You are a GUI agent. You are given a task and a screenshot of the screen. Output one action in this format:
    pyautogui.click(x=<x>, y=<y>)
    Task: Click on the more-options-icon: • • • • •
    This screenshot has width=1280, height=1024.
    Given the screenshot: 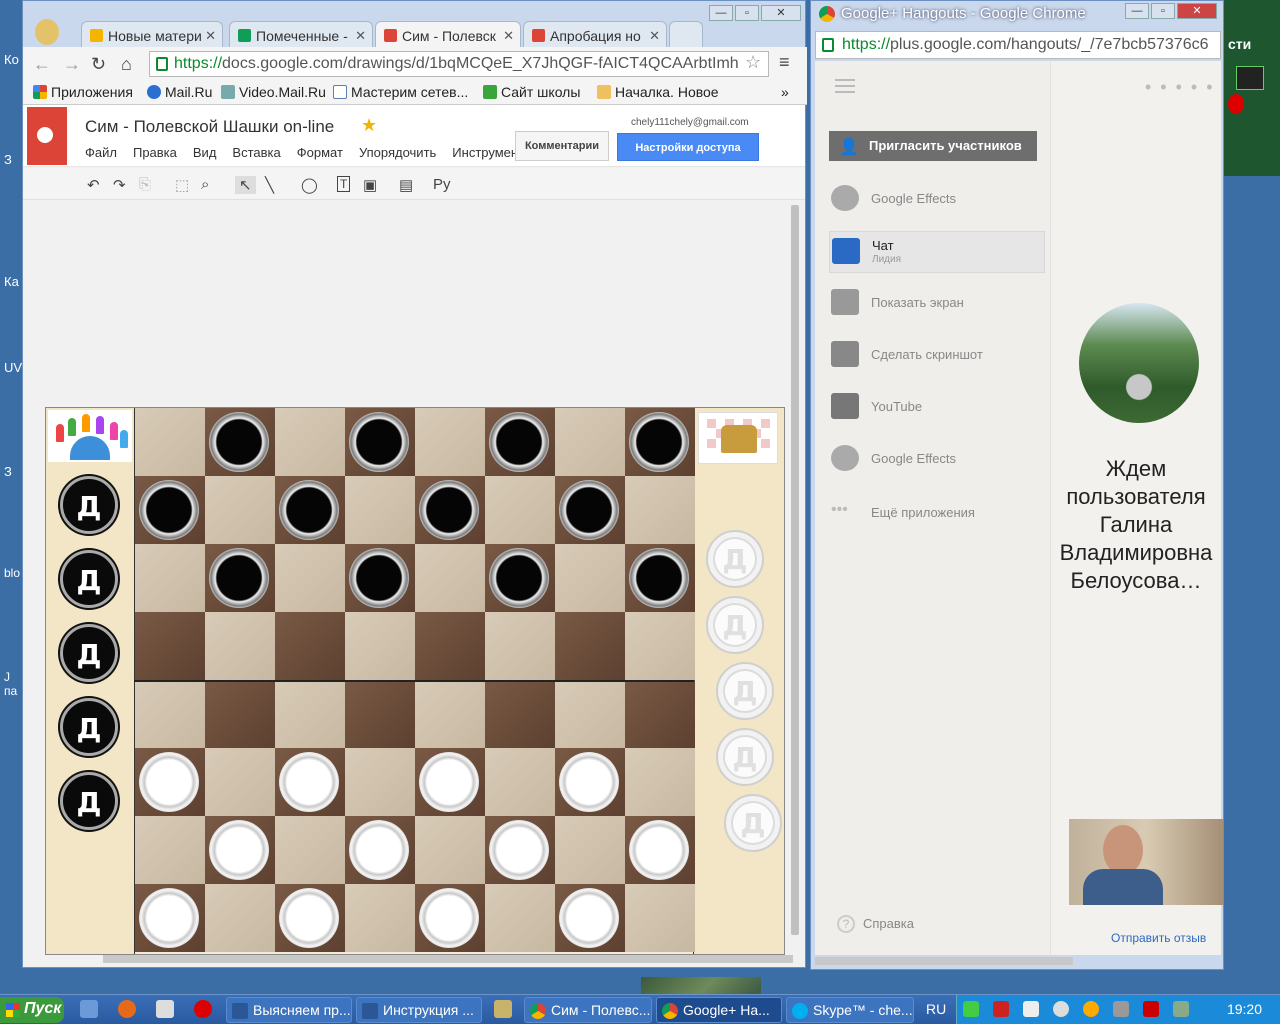 What is the action you would take?
    pyautogui.click(x=1180, y=87)
    